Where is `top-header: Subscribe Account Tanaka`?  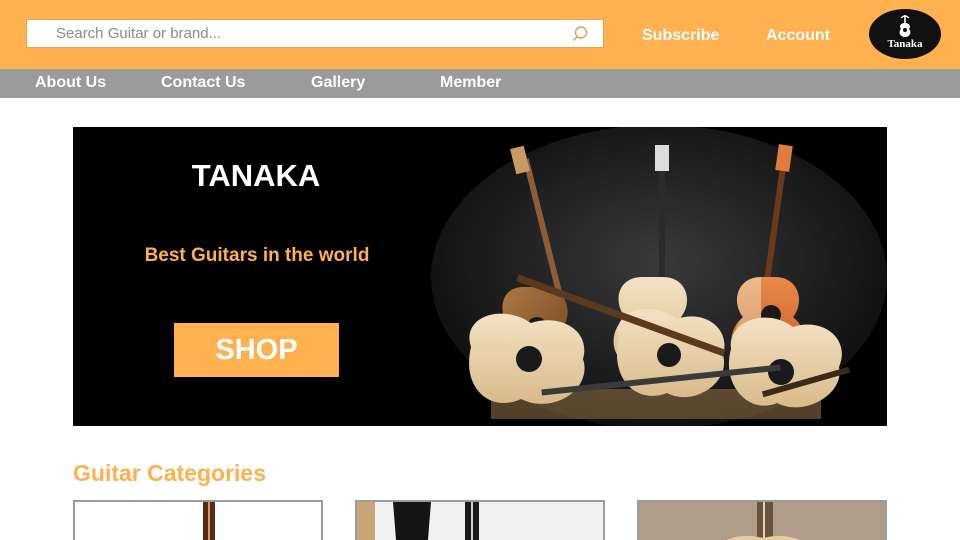
top-header: Subscribe Account Tanaka is located at coordinates (480, 34).